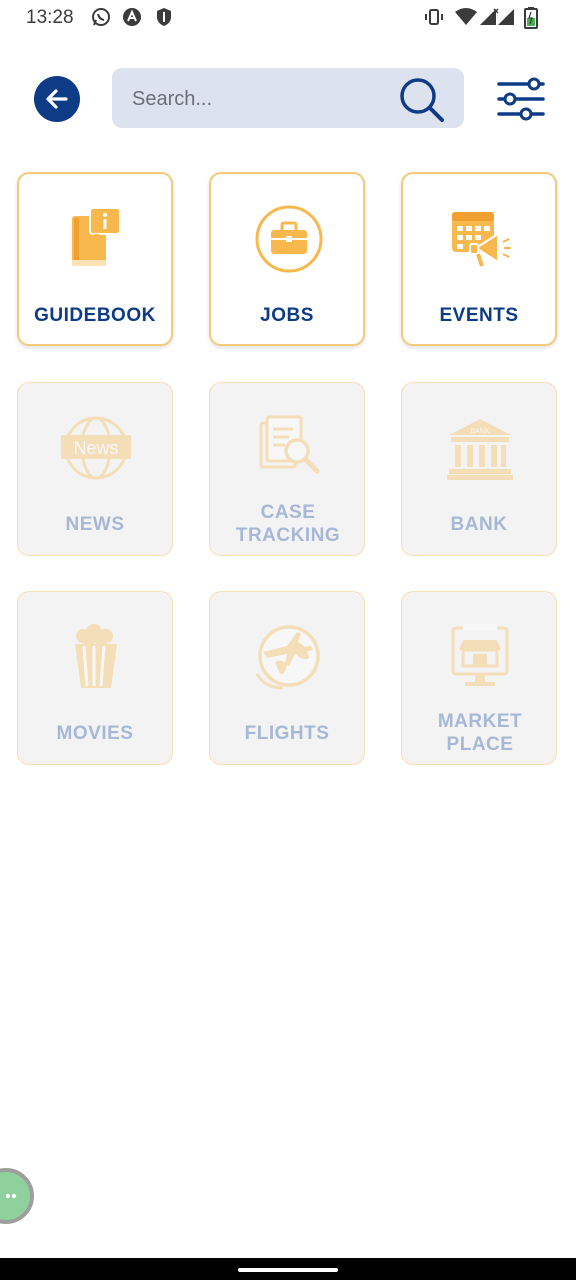  I want to click on wifi-icon, so click(466, 16).